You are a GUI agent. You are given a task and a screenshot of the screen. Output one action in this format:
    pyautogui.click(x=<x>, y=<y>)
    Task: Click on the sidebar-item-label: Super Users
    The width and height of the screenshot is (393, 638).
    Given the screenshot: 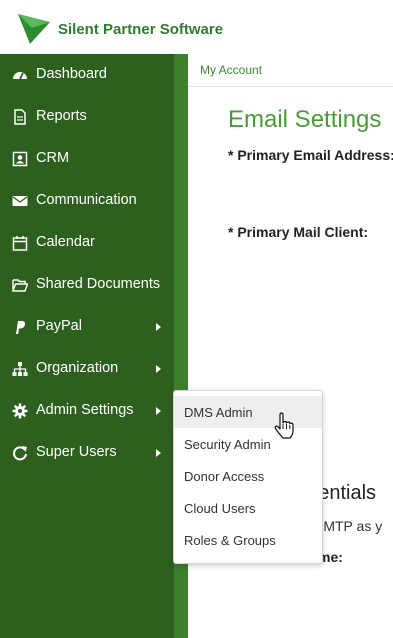 What is the action you would take?
    pyautogui.click(x=76, y=452)
    